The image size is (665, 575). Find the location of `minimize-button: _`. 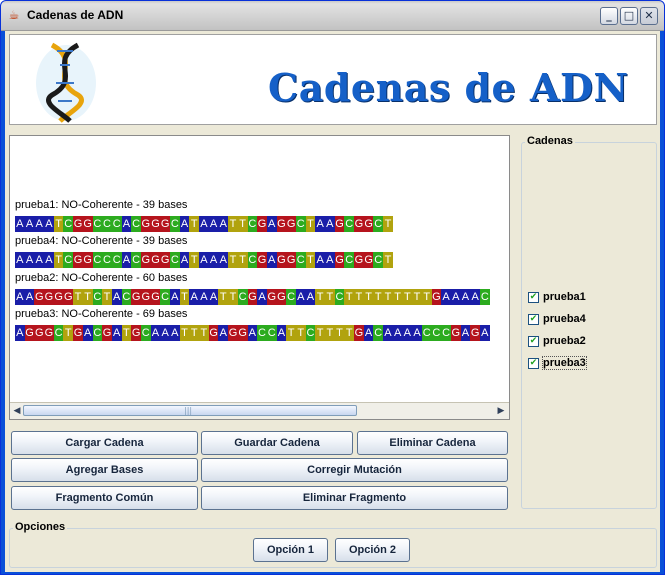

minimize-button: _ is located at coordinates (609, 16).